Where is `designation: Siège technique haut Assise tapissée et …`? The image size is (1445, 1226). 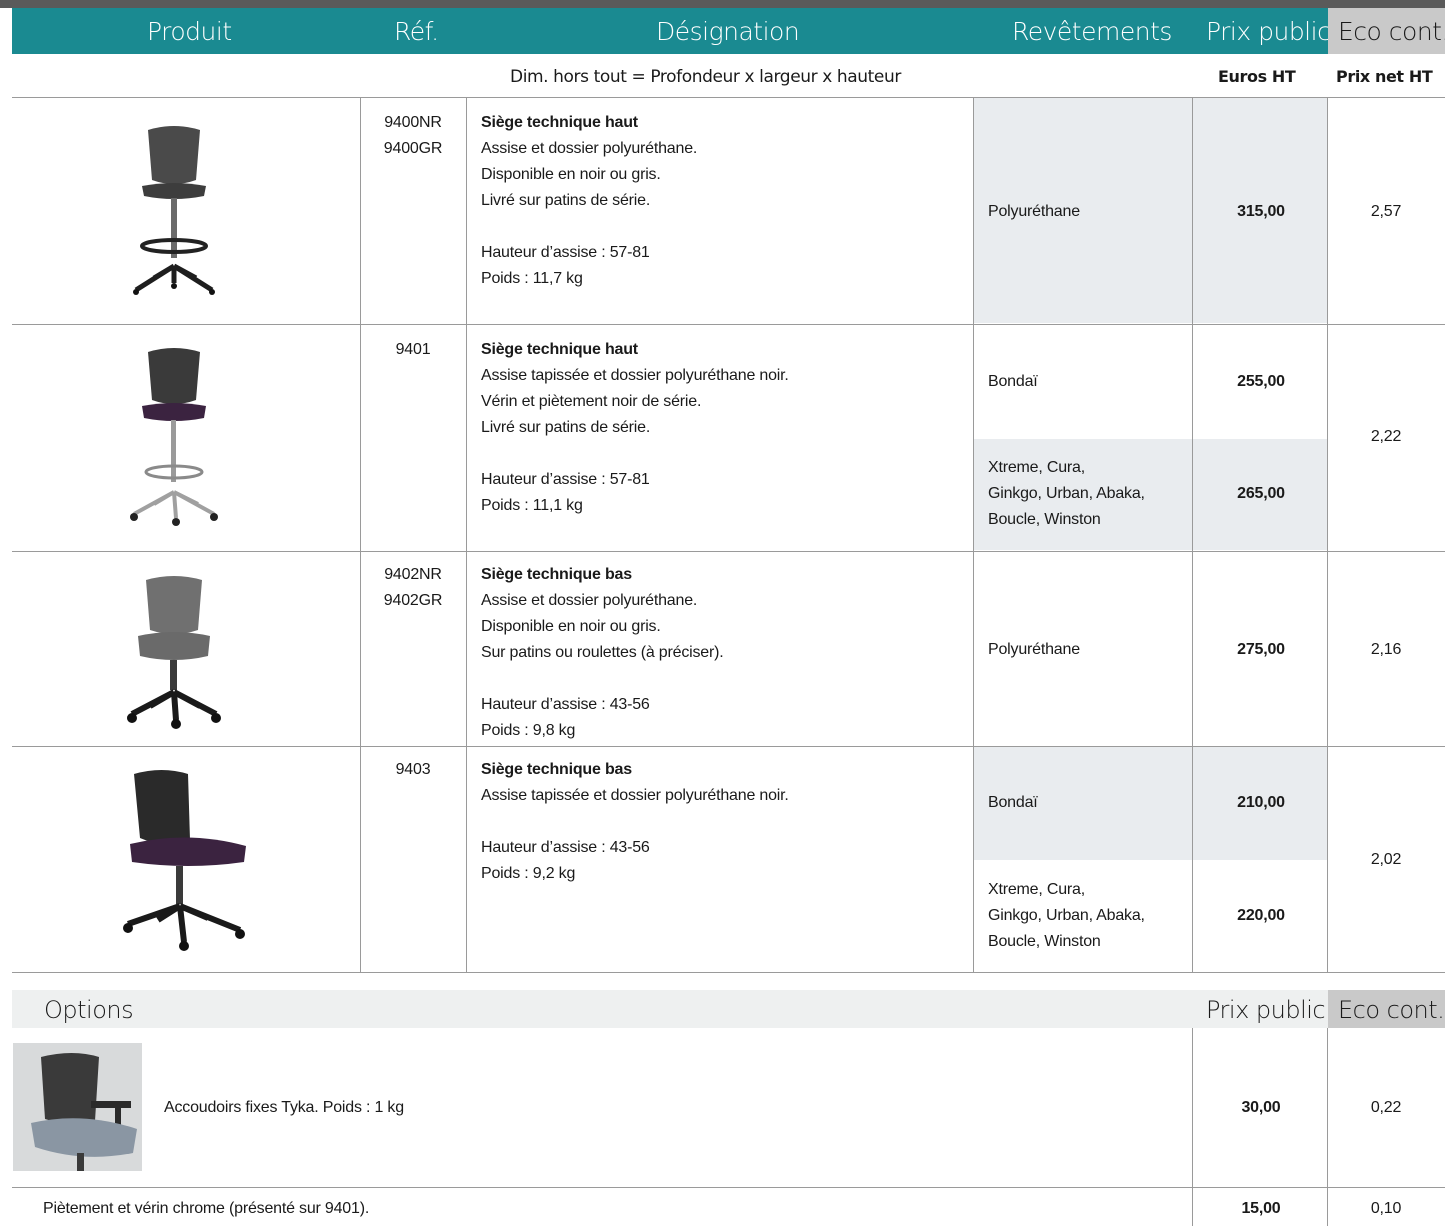 designation: Siège technique haut Assise tapissée et … is located at coordinates (635, 428).